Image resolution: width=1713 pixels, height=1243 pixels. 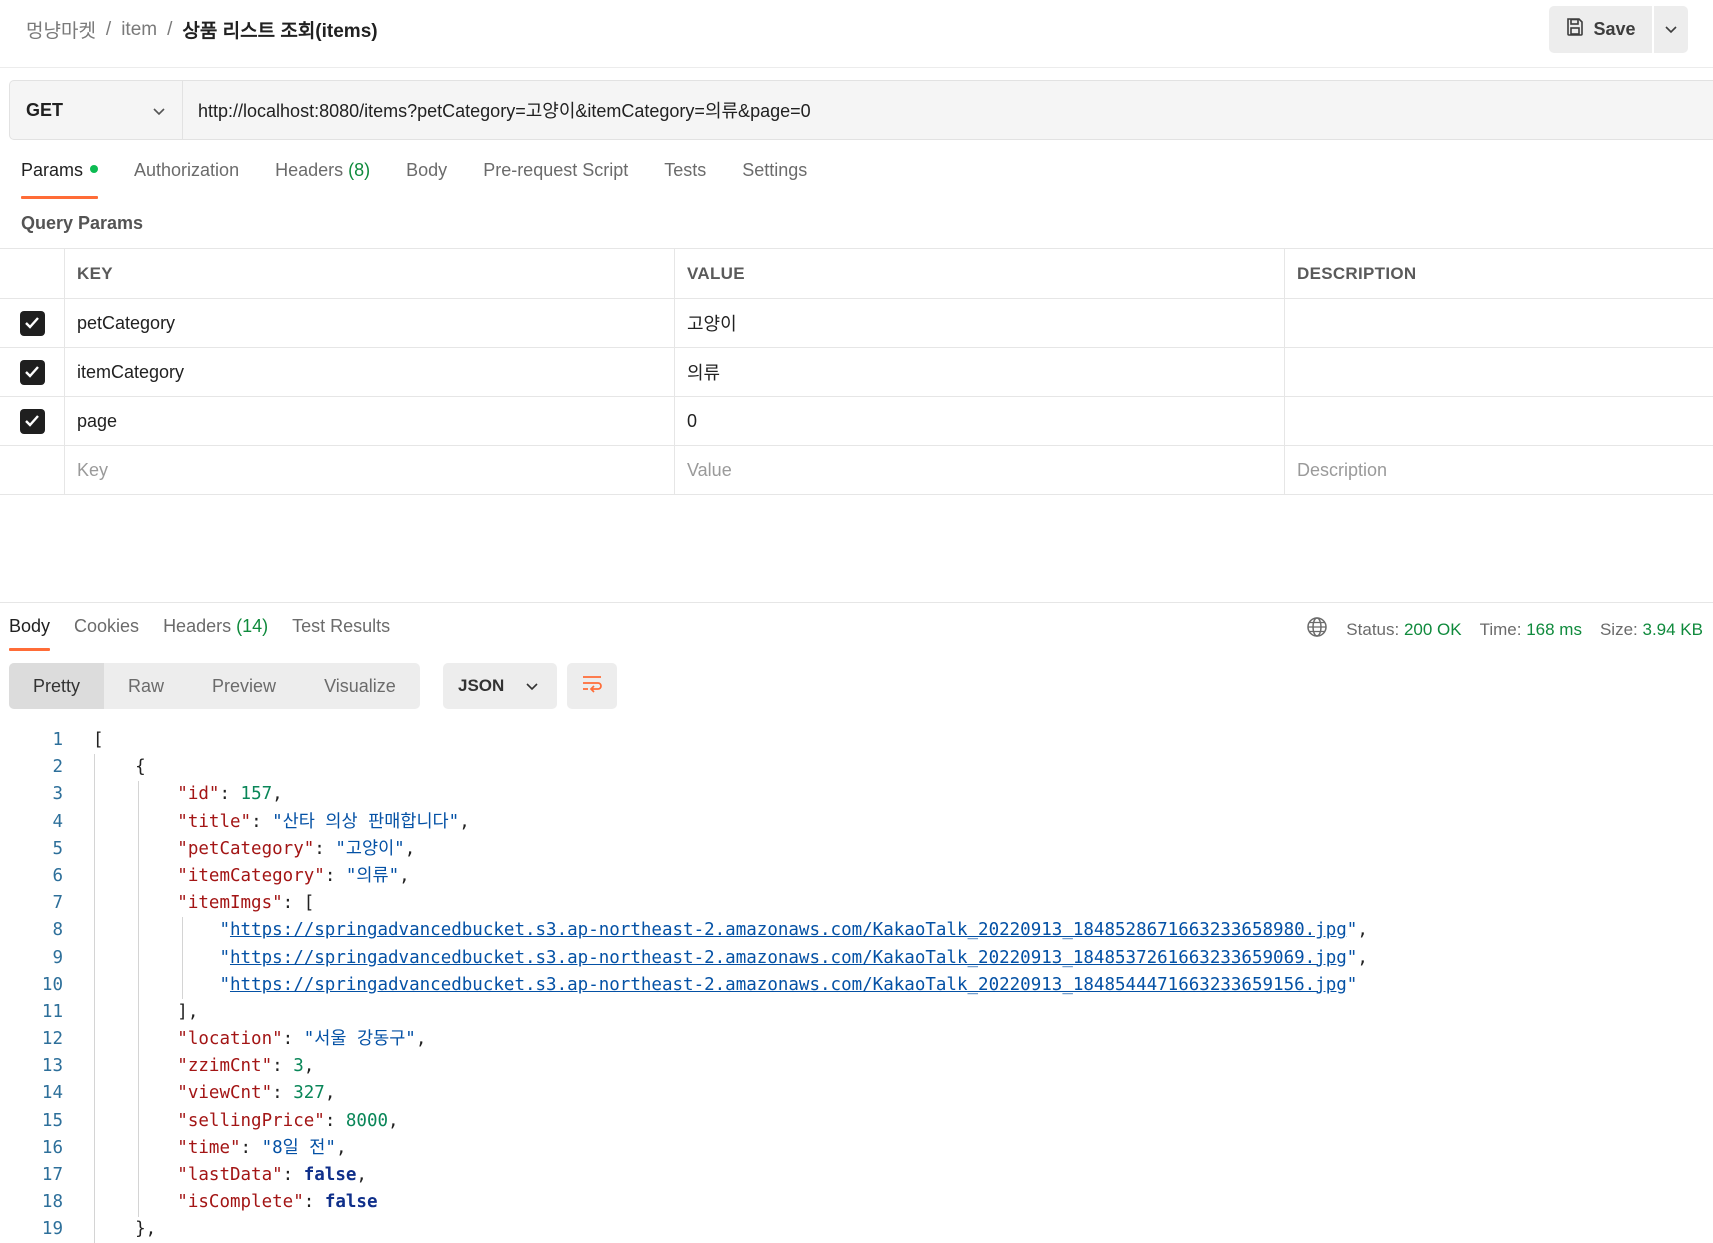 I want to click on size-stat: Size: 3.94 KB, so click(x=1651, y=630).